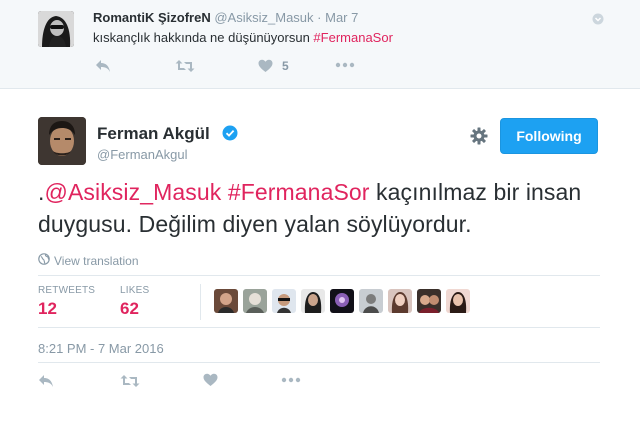 This screenshot has width=640, height=422. Describe the element at coordinates (245, 68) in the screenshot. I see `reply-action-bar: 5` at that location.